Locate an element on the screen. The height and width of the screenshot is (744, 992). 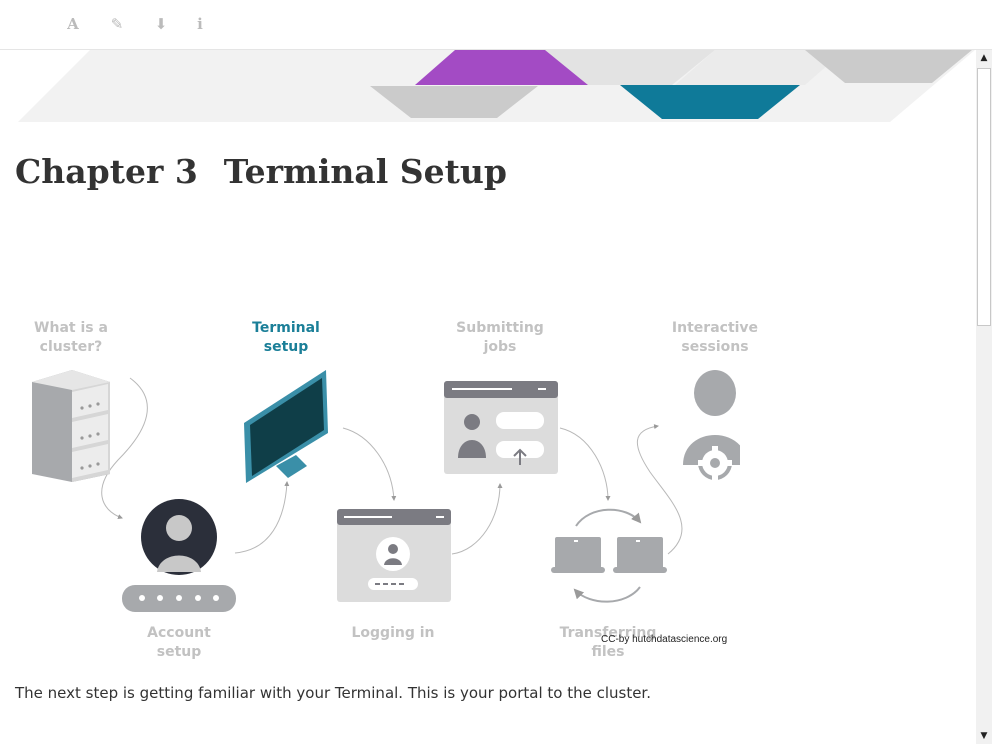
step-label-submitting-jobs: Submitting jobs is located at coordinates (500, 337).